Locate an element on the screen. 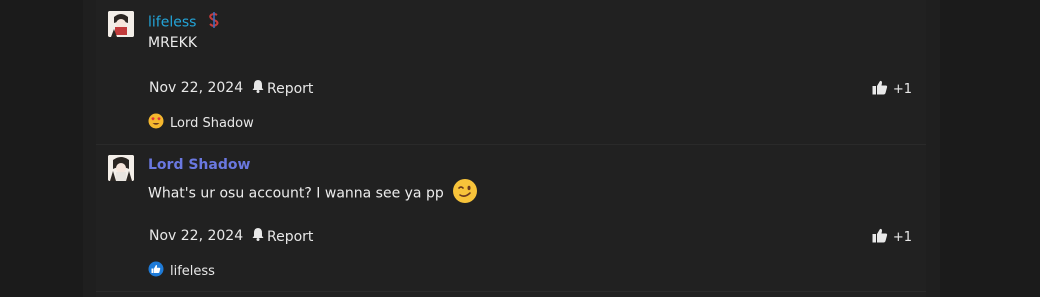 The height and width of the screenshot is (297, 1040). reaction-row: lifeless is located at coordinates (181, 271).